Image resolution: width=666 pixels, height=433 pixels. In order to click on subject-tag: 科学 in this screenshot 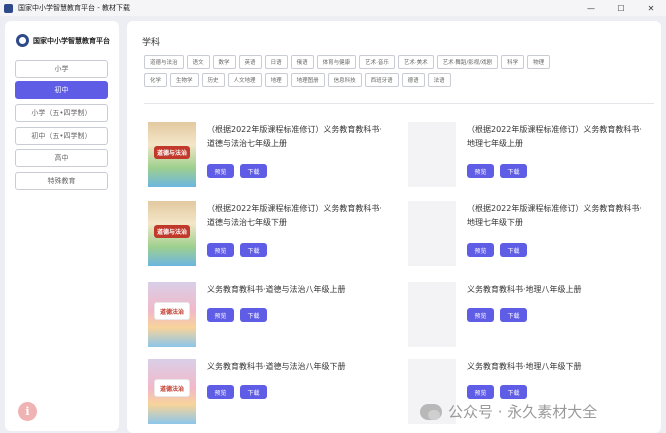, I will do `click(513, 62)`.